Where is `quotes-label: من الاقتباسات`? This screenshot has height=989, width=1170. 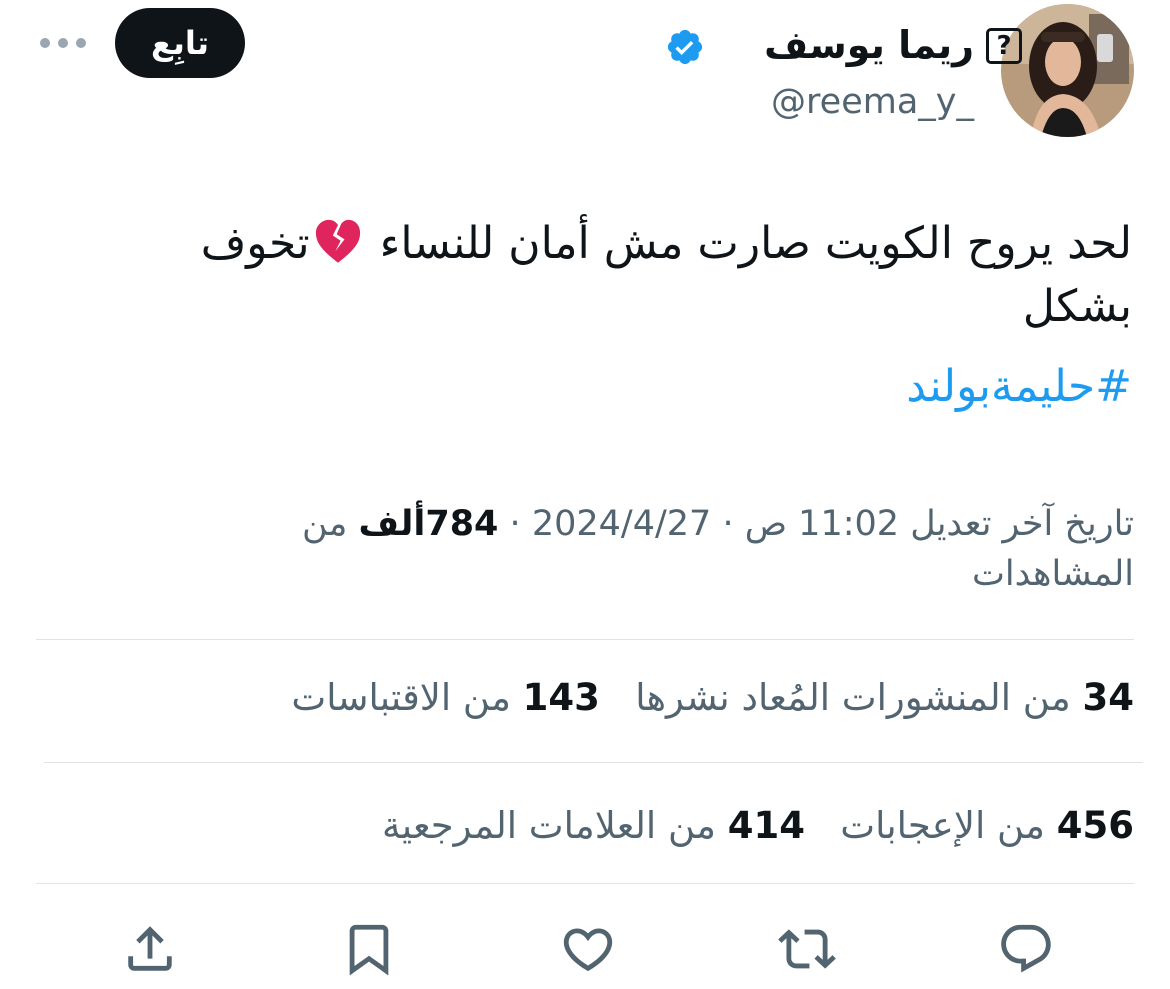
quotes-label: من الاقتباسات is located at coordinates (401, 697).